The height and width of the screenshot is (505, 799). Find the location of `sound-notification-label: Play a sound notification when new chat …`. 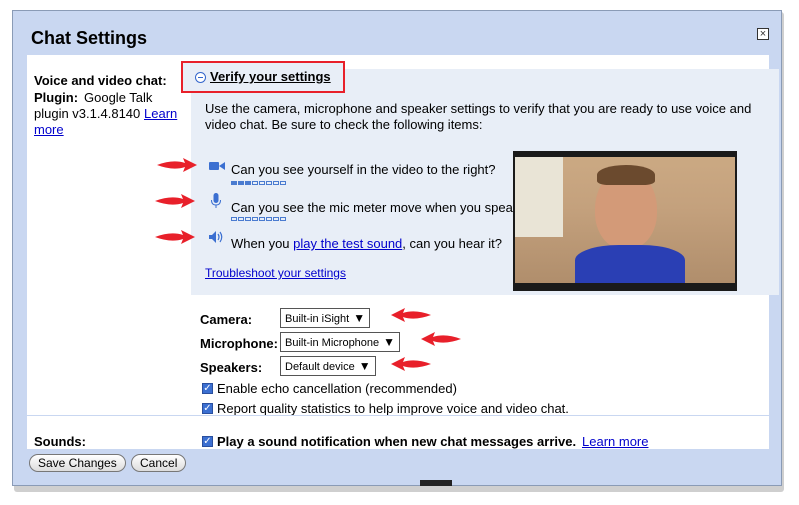

sound-notification-label: Play a sound notification when new chat … is located at coordinates (397, 441).